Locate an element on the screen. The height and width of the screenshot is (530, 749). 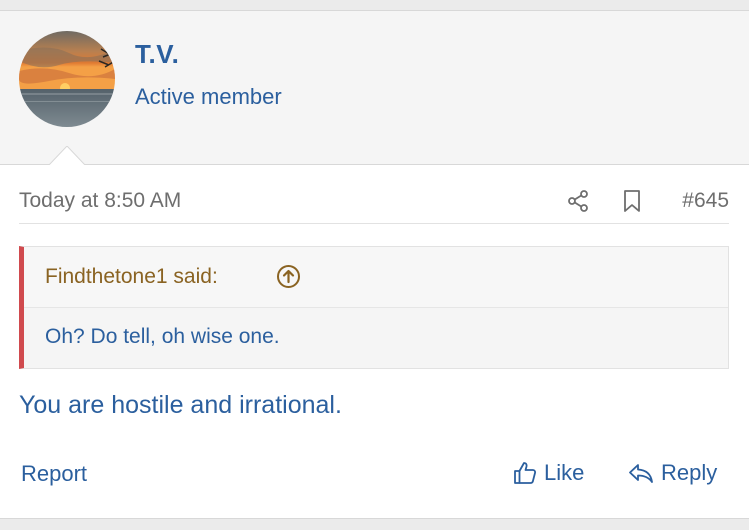
post-meta-bar: Today at 8:50 AM #645 is located at coordinates (374, 200).